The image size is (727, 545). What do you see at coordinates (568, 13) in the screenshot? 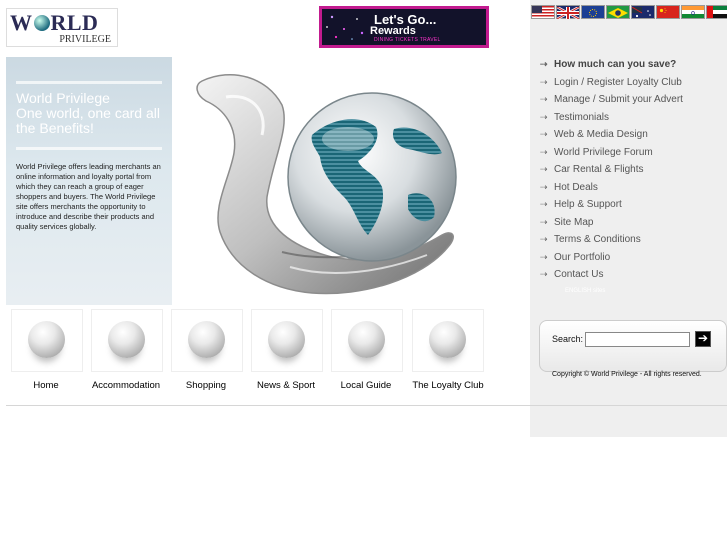
I see `uk-flag-icon` at bounding box center [568, 13].